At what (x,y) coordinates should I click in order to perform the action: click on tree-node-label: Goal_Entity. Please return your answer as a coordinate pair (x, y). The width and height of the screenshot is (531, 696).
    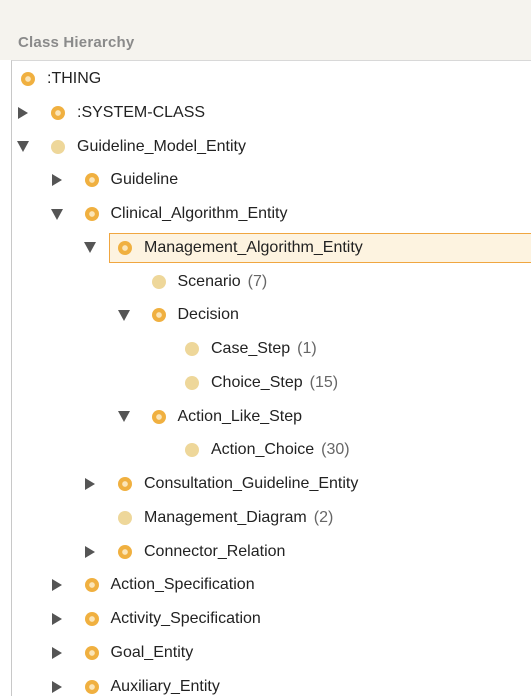
    Looking at the image, I should click on (152, 653).